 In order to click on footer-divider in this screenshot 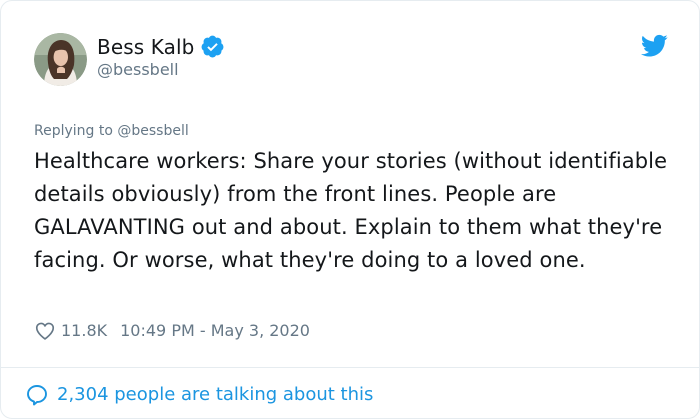, I will do `click(350, 367)`.